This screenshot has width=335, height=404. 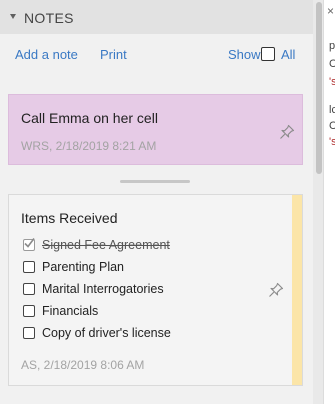 What do you see at coordinates (89, 146) in the screenshot?
I see `note-meta: WRS, 2/18/2019 8:21 AM` at bounding box center [89, 146].